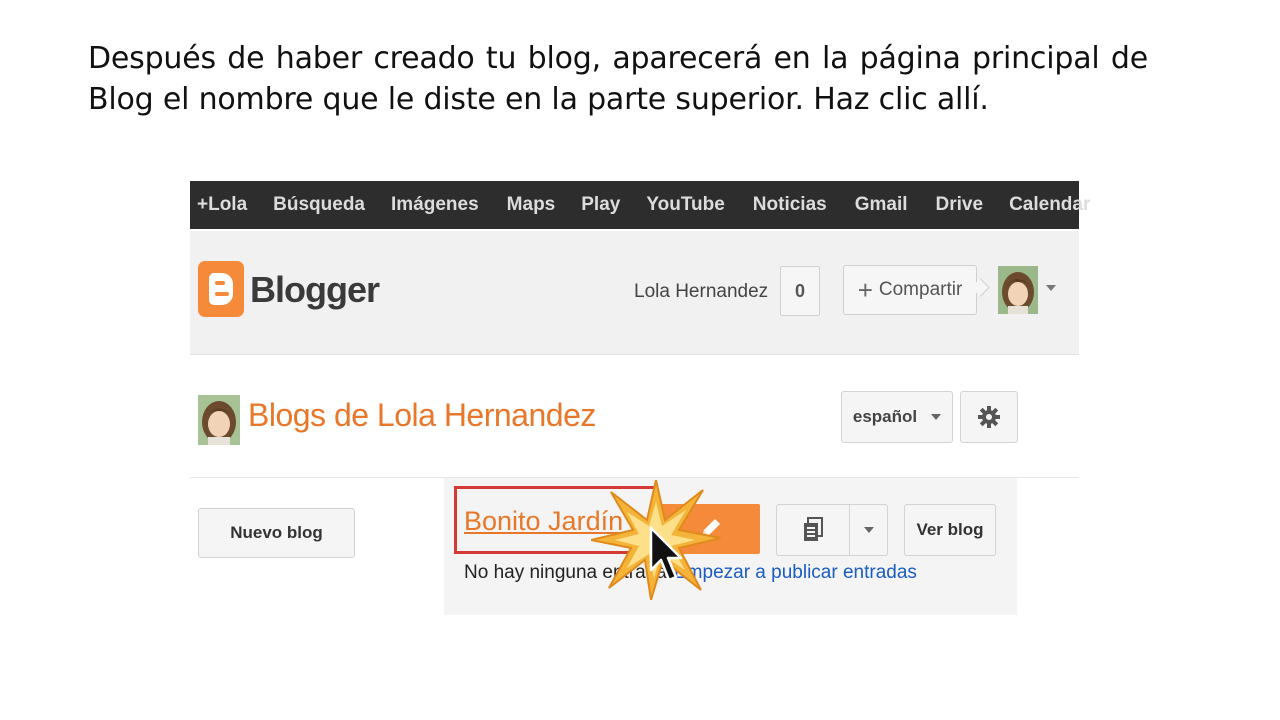  I want to click on share-button: + Compartir, so click(910, 290).